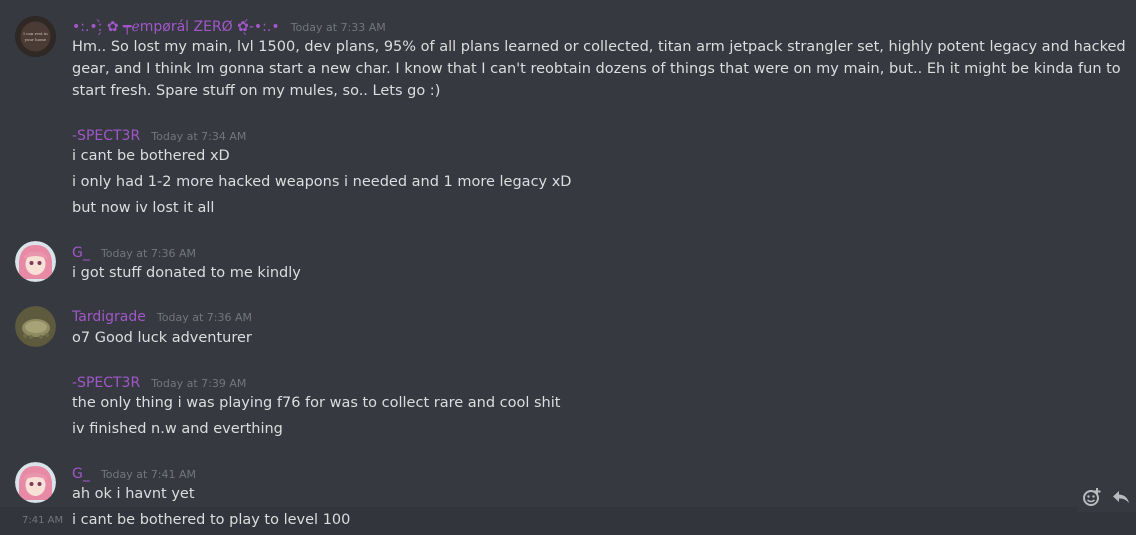 The image size is (1136, 535). I want to click on message-text: o7 Good luck adventurer, so click(162, 338).